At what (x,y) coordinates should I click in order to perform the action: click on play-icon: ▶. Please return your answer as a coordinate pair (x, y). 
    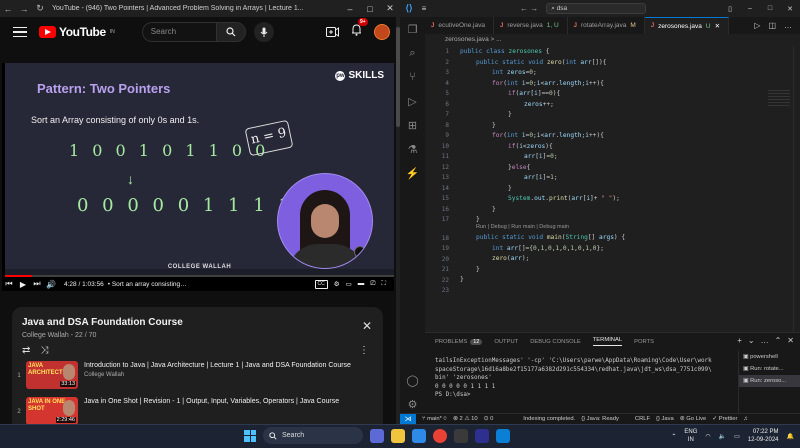
    Looking at the image, I should click on (23, 284).